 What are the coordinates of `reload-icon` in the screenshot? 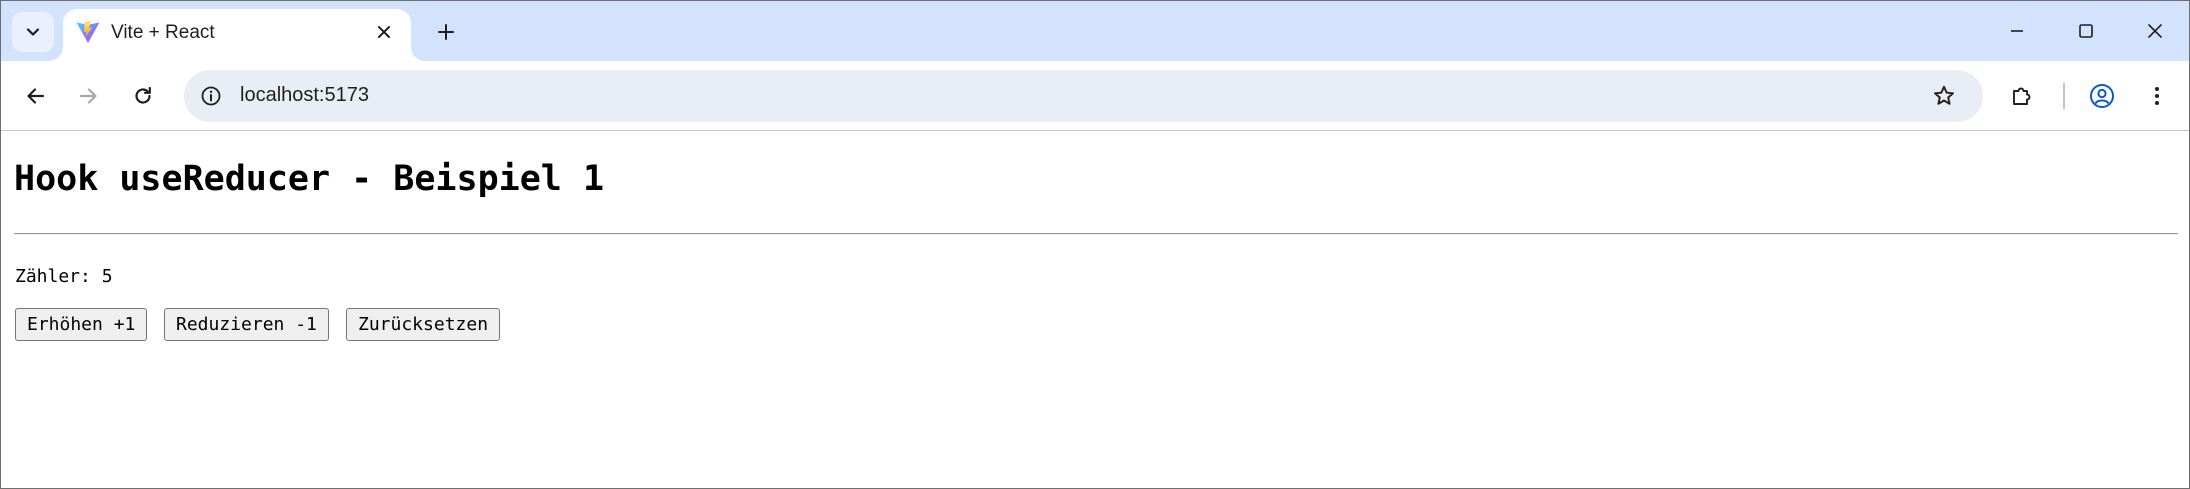 It's located at (143, 95).